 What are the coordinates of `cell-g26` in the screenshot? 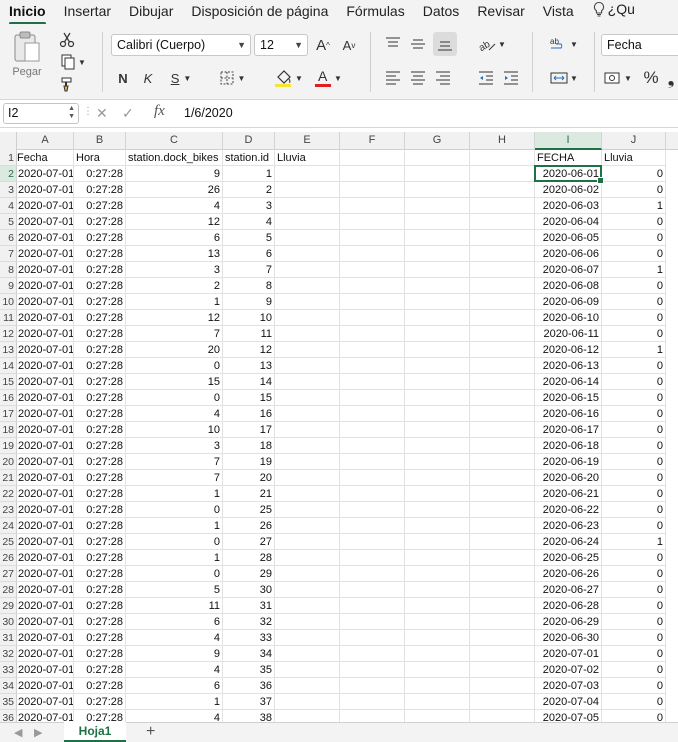 It's located at (437, 558).